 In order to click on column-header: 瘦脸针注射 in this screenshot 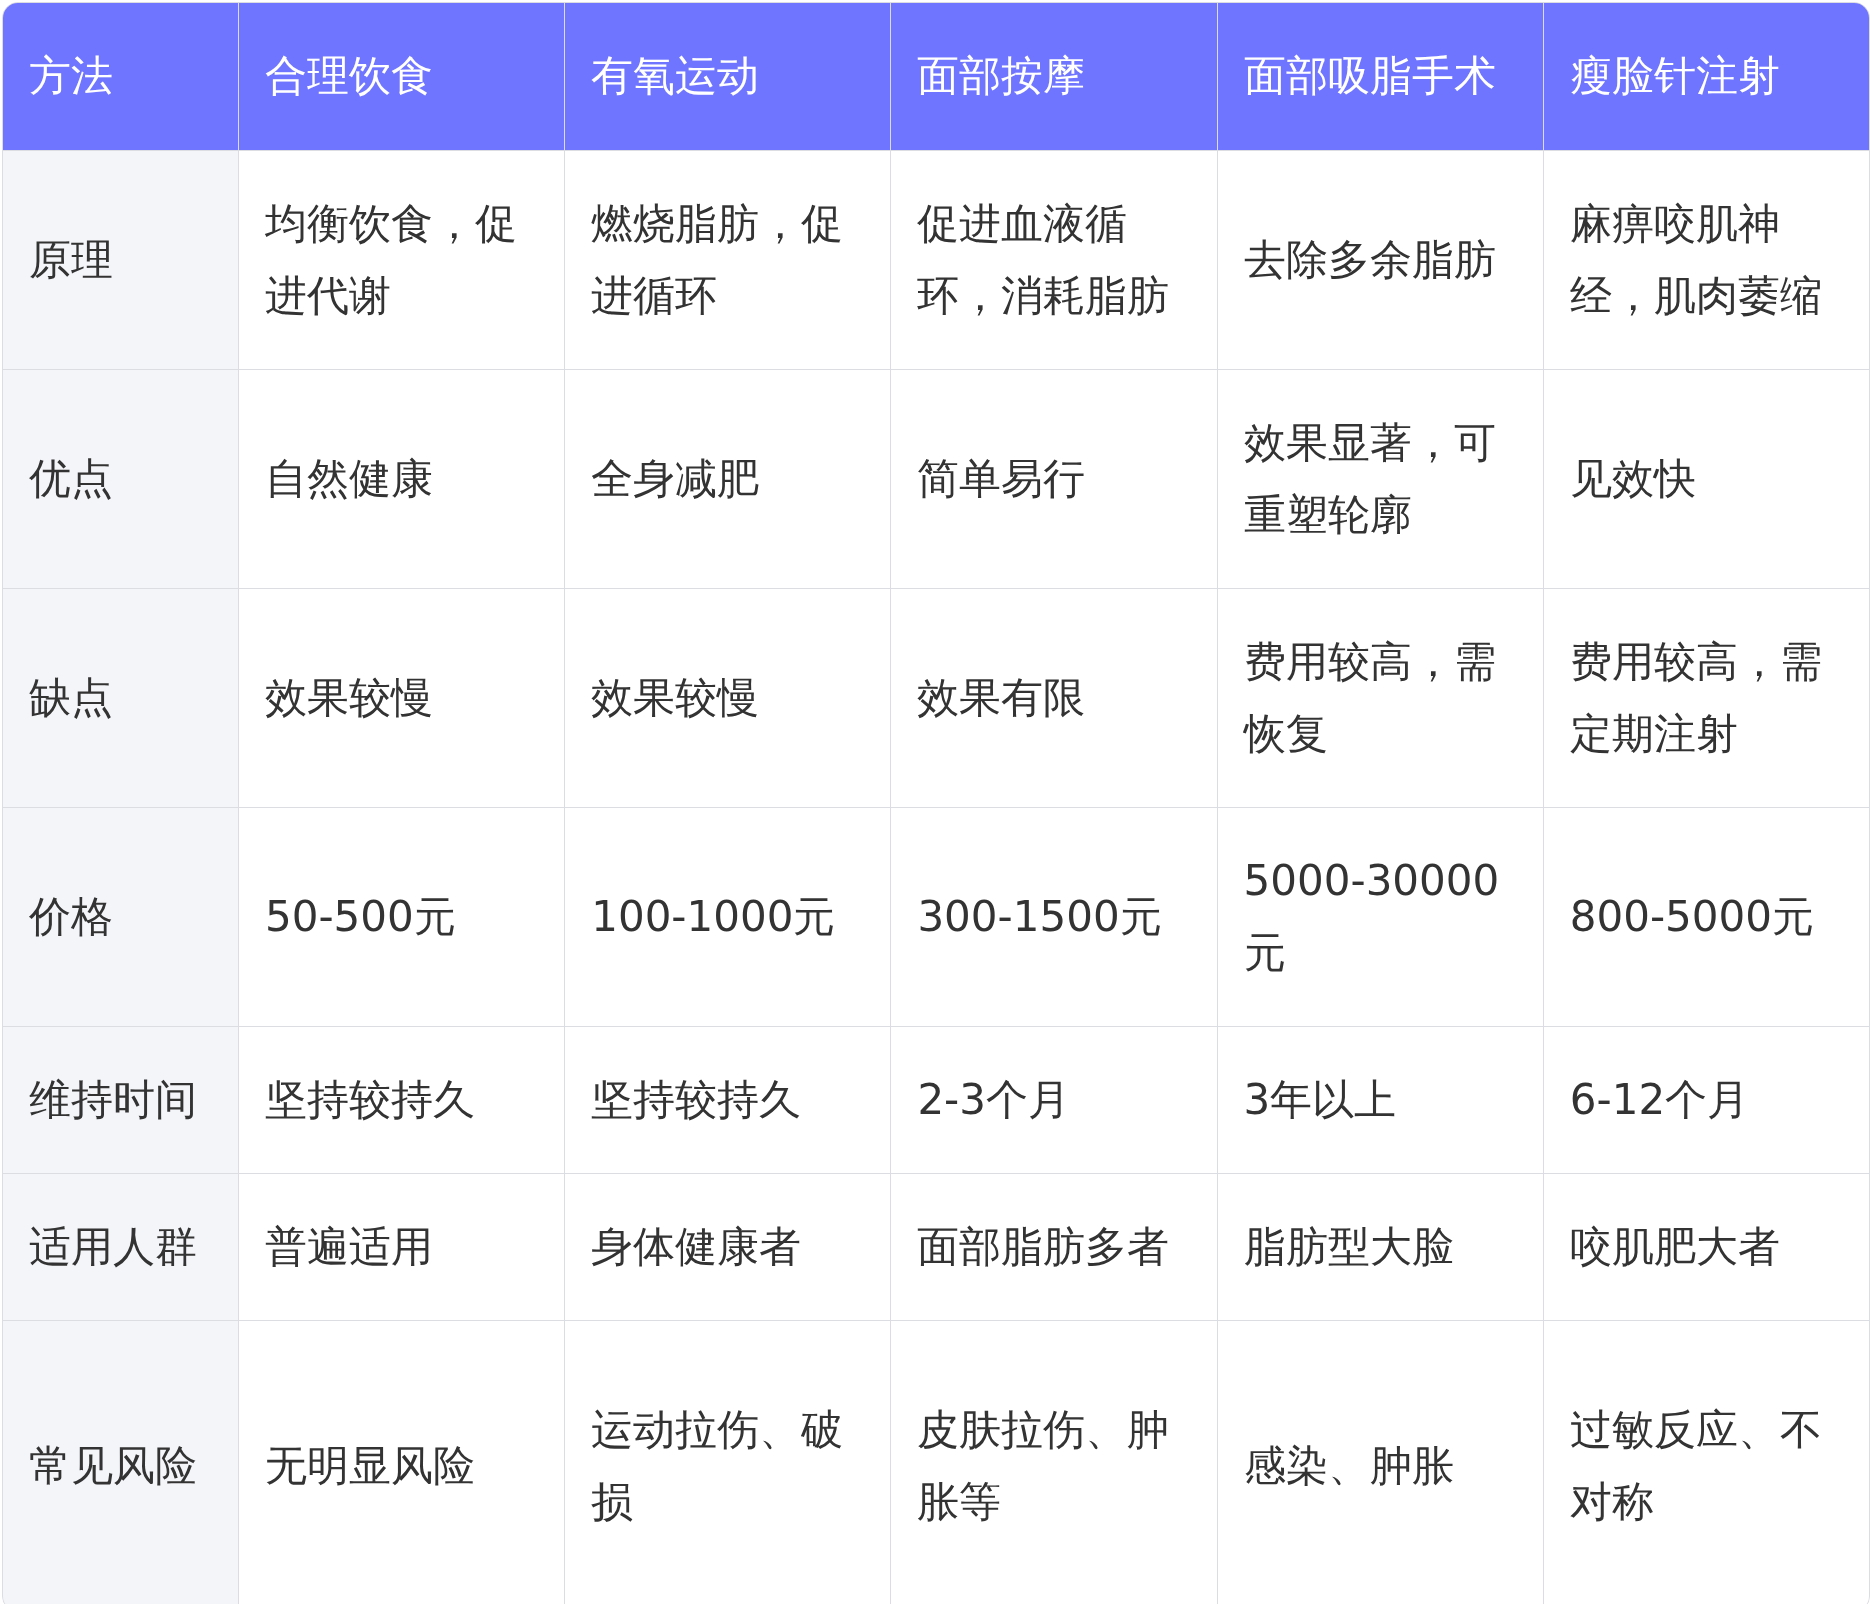, I will do `click(1706, 76)`.